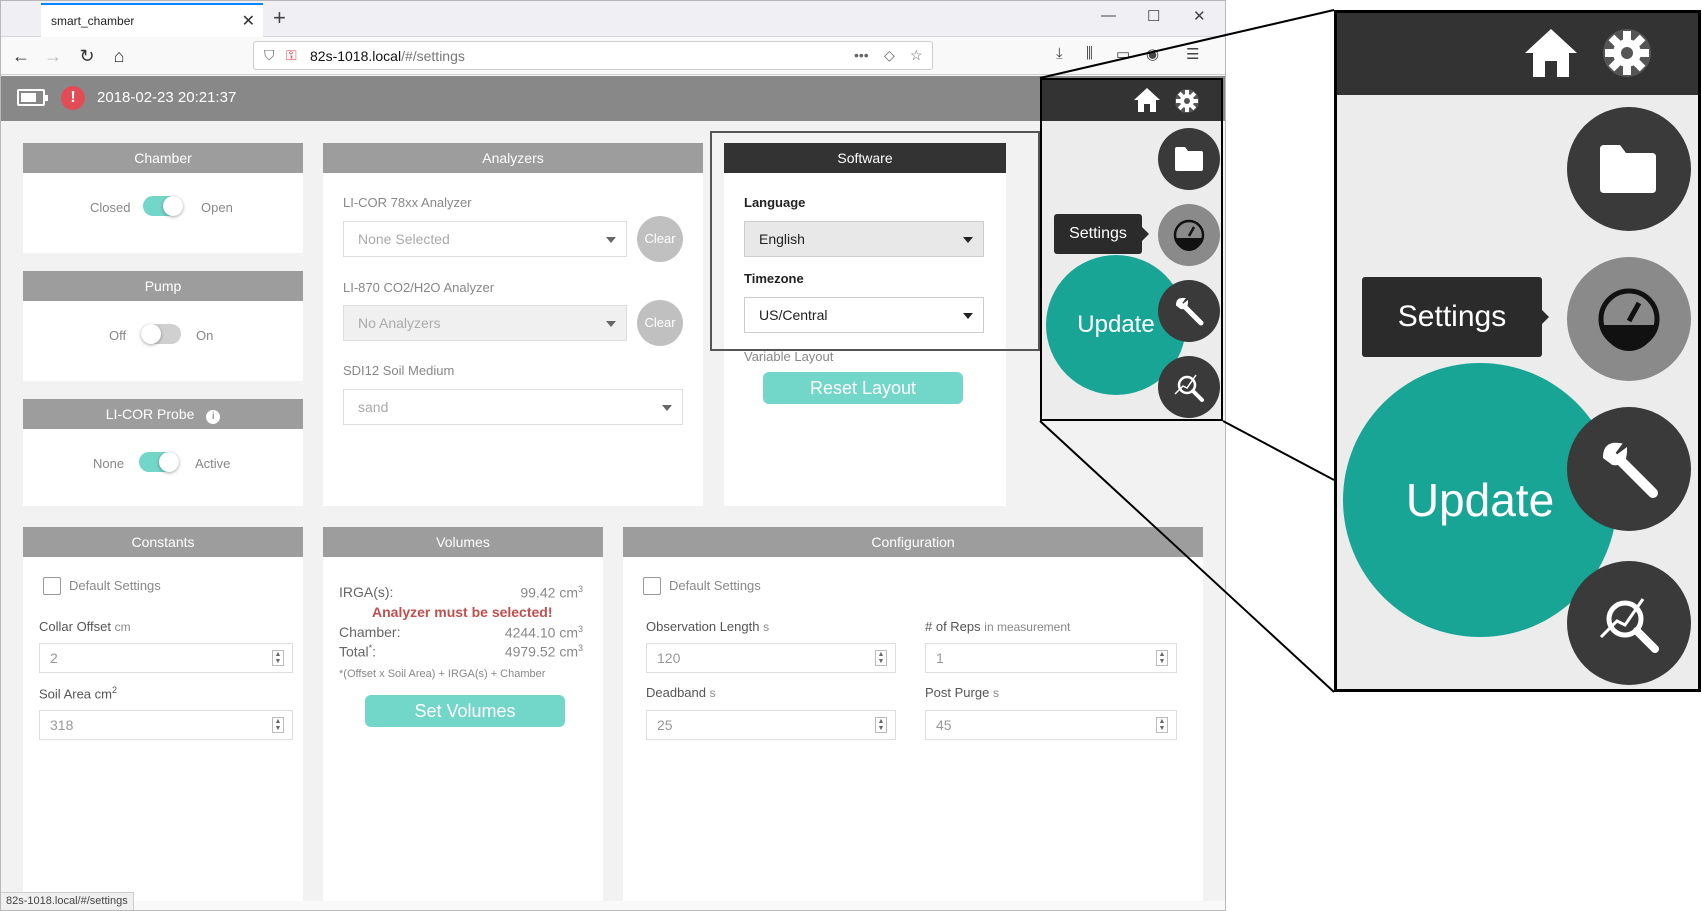  I want to click on deadband-label-row: Deadband s, so click(681, 692).